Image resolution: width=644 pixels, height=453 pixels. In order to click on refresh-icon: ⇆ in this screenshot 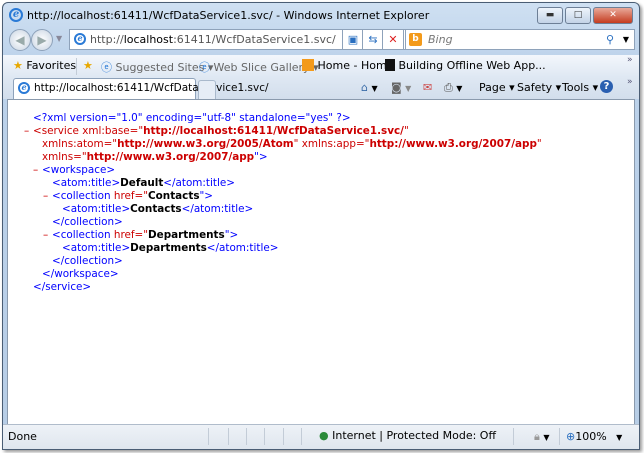, I will do `click(373, 39)`.